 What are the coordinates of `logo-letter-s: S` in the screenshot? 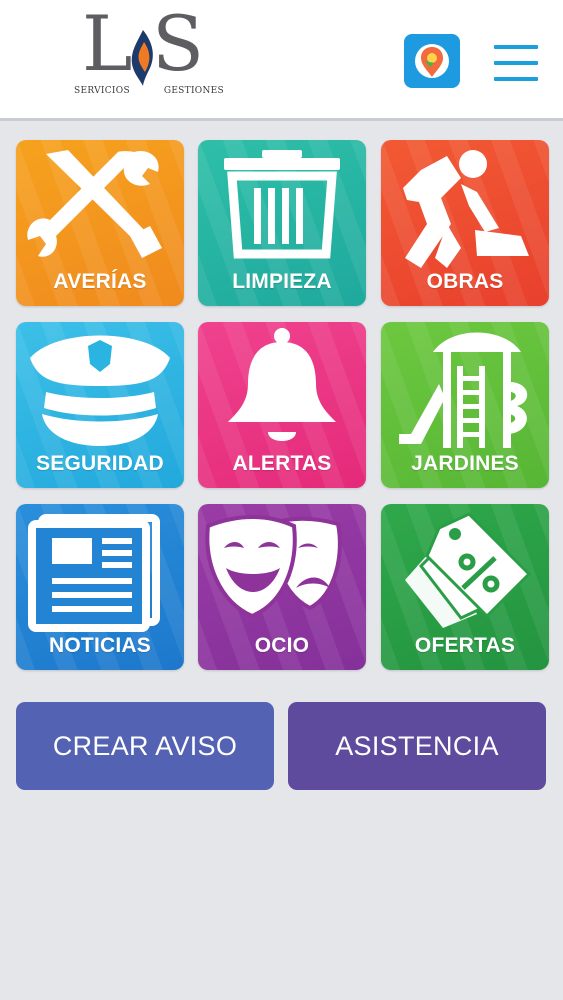 It's located at (178, 44).